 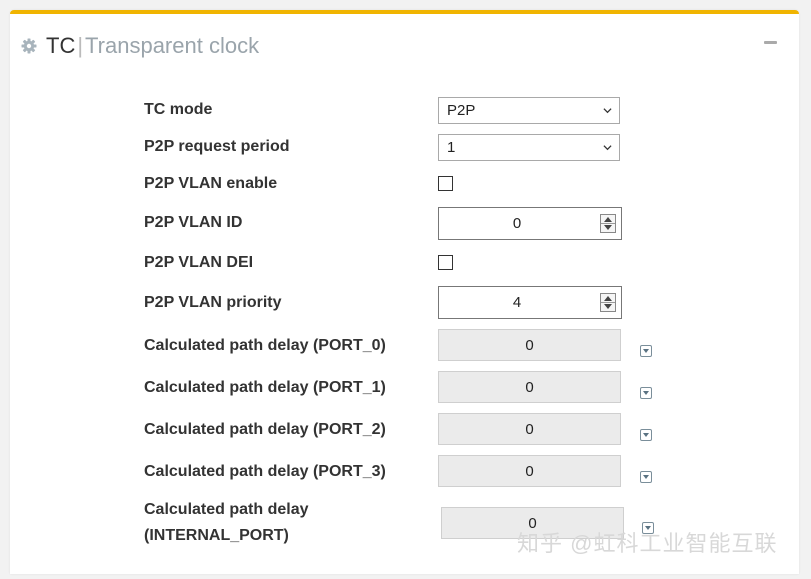 I want to click on delay-port-3-value: 0, so click(x=529, y=471).